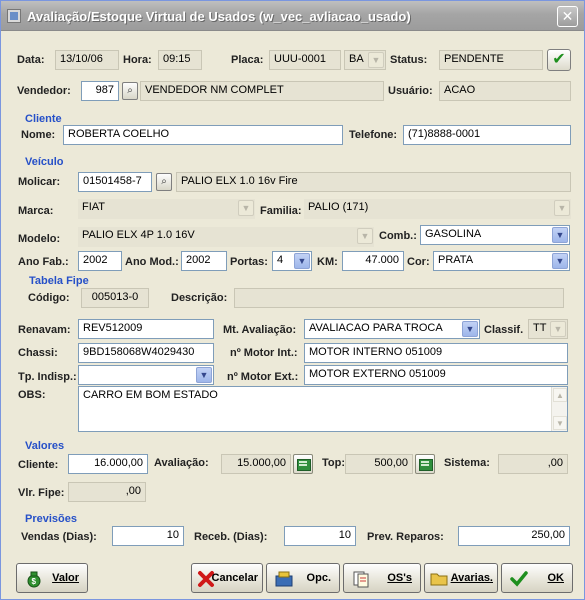  What do you see at coordinates (262, 91) in the screenshot?
I see `vendedor-name-field: VENDEDOR NM COMPLET` at bounding box center [262, 91].